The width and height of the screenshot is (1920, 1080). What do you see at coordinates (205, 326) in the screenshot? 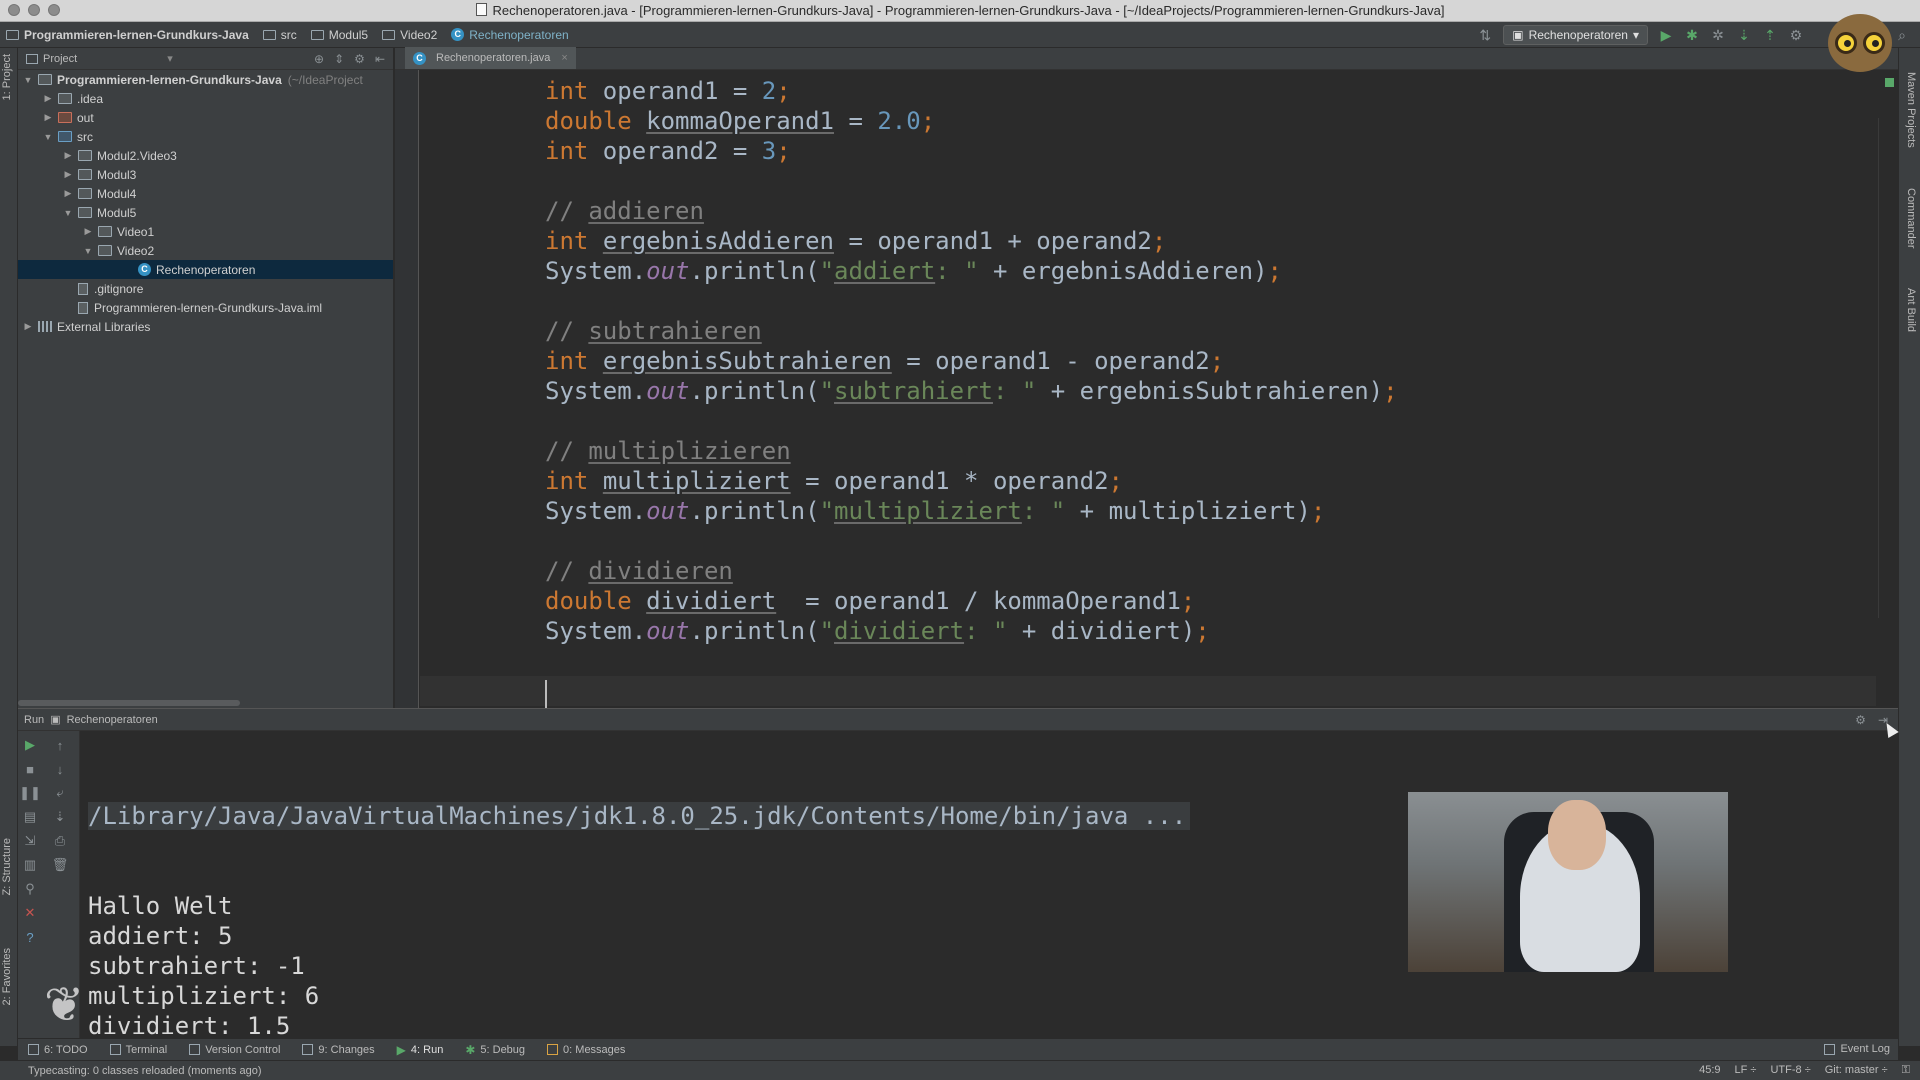
I see `tree-item: ▶ External Libraries` at bounding box center [205, 326].